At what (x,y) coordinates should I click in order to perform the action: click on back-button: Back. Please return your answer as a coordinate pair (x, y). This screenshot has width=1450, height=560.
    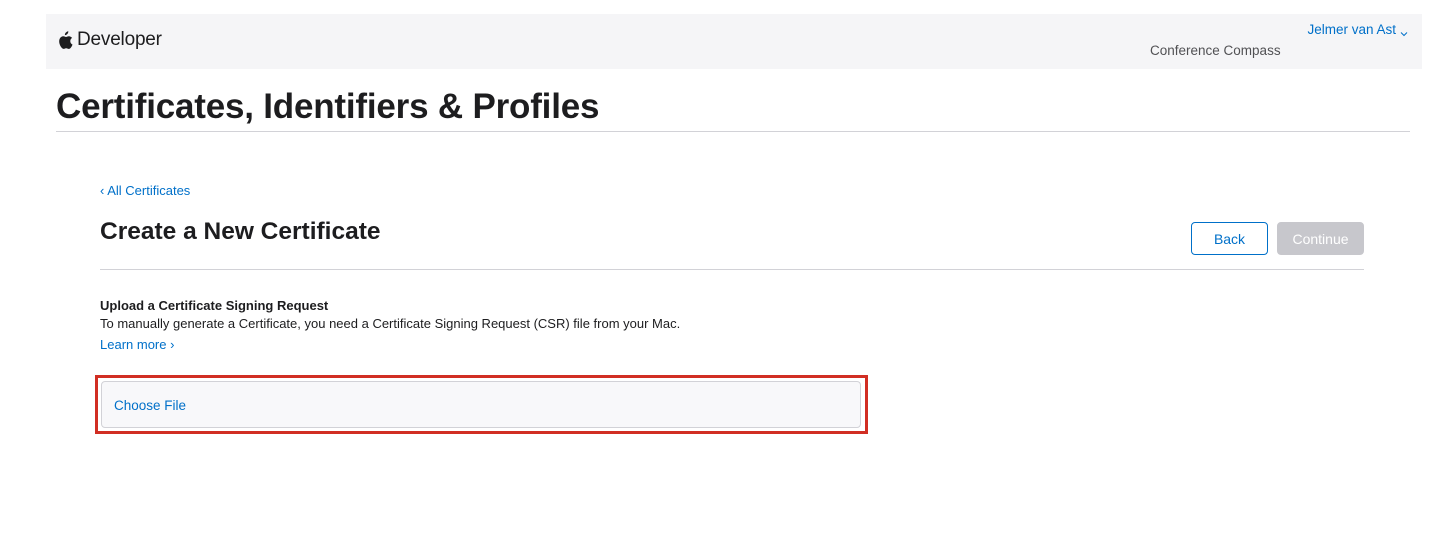
    Looking at the image, I should click on (1229, 238).